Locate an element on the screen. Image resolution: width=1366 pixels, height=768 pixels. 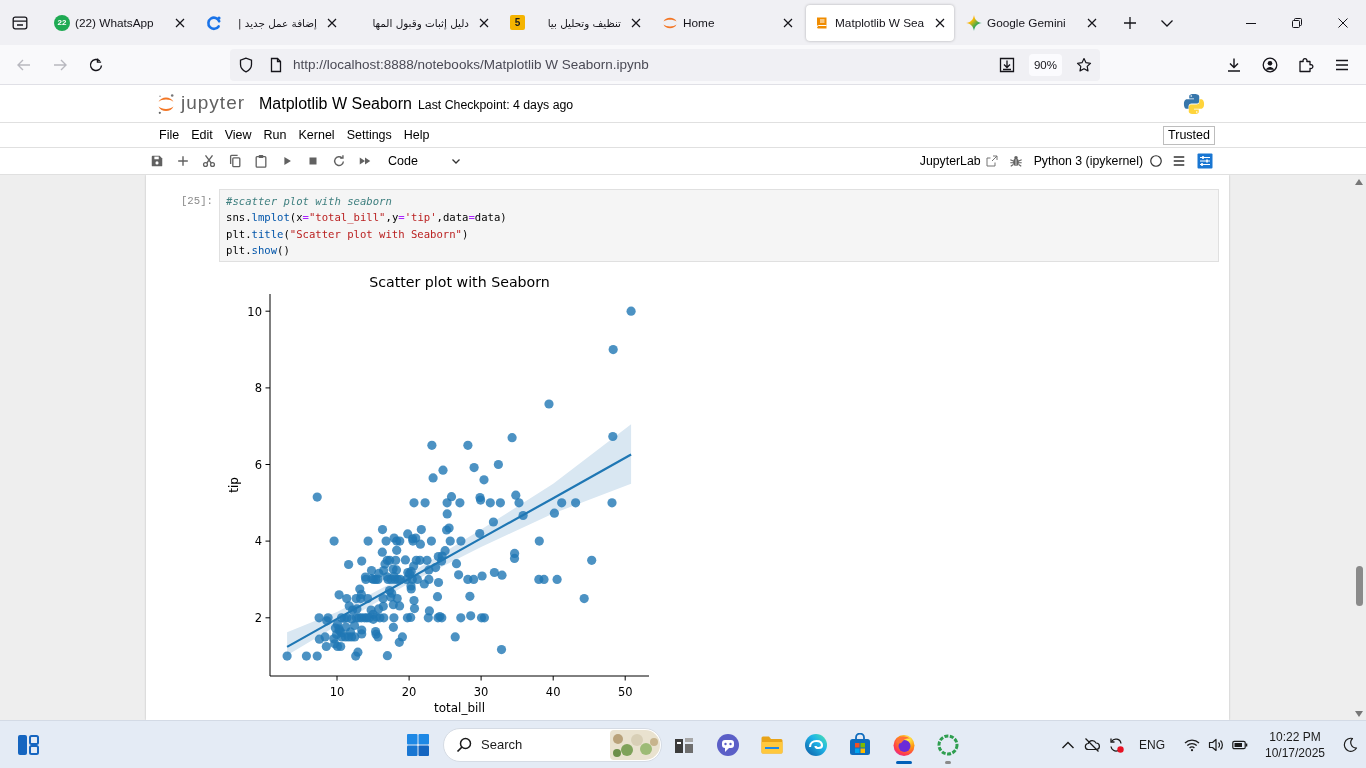
cell-type-select: Code is located at coordinates (425, 161).